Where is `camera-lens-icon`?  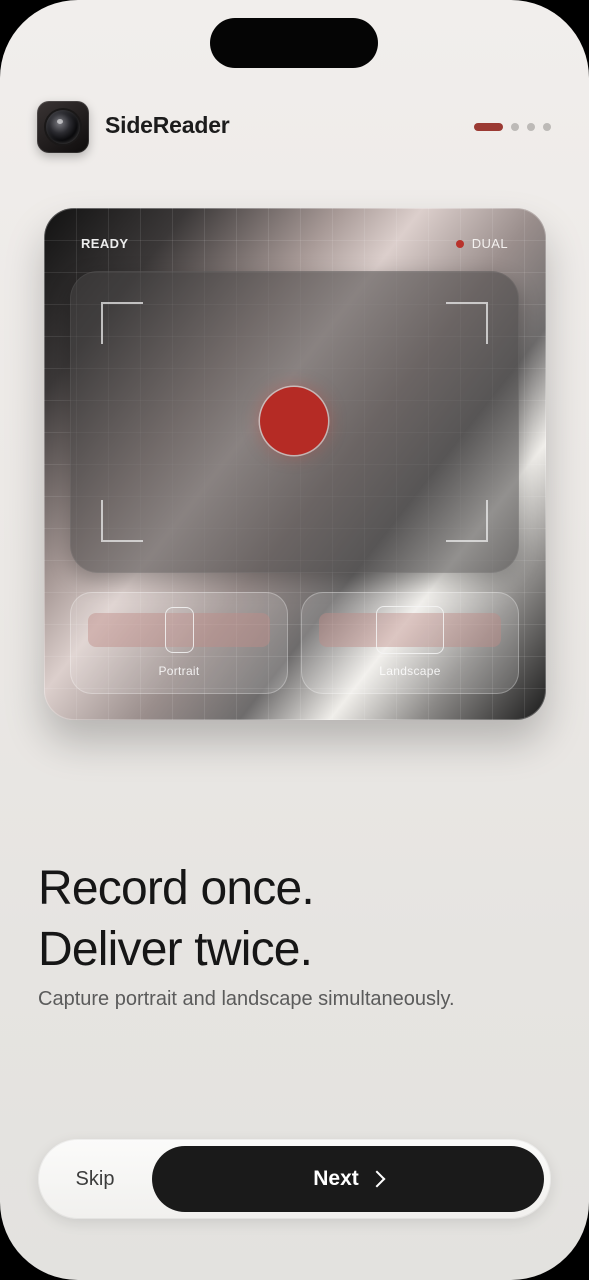 camera-lens-icon is located at coordinates (63, 127).